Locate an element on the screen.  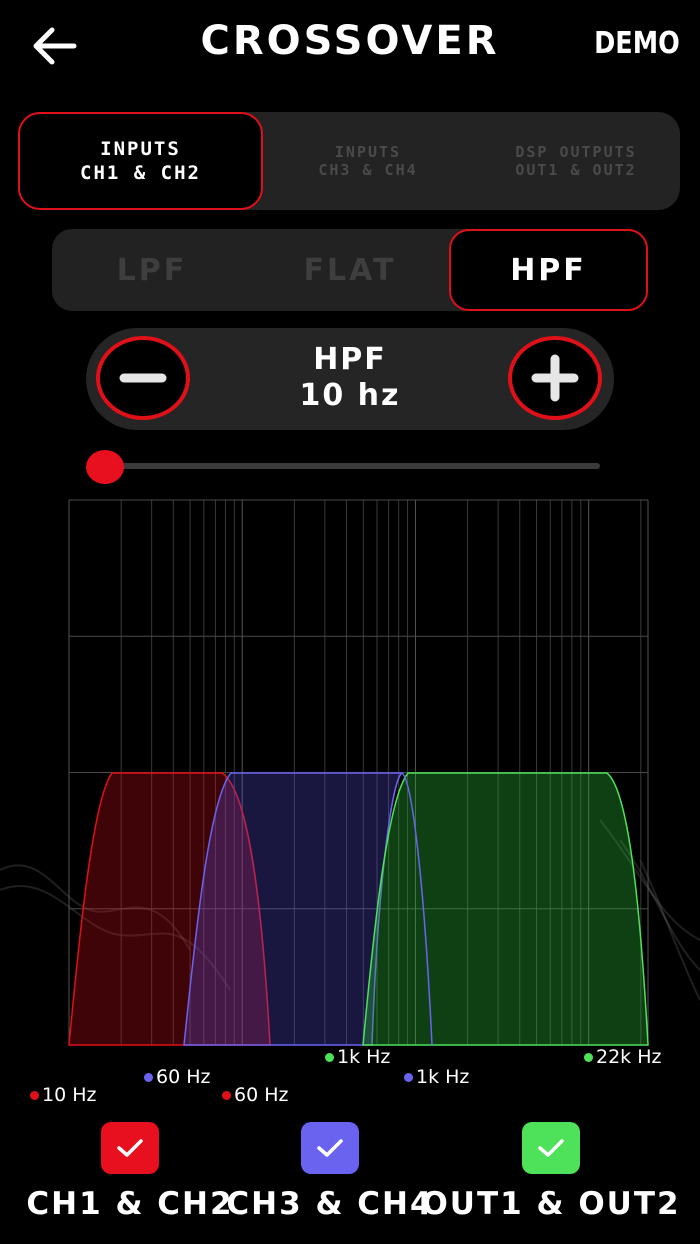
legend-ch3-ch4: CH3 & CH4 is located at coordinates (329, 1172).